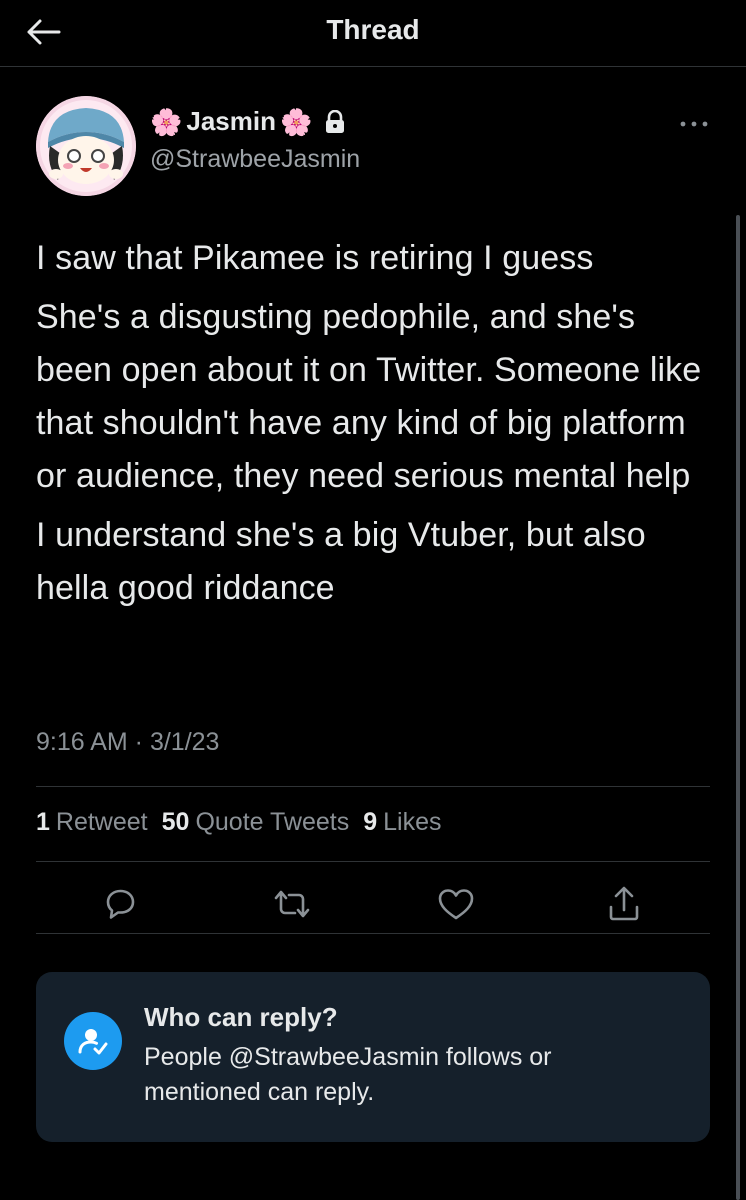  I want to click on likes-stat: 9 Likes, so click(402, 822).